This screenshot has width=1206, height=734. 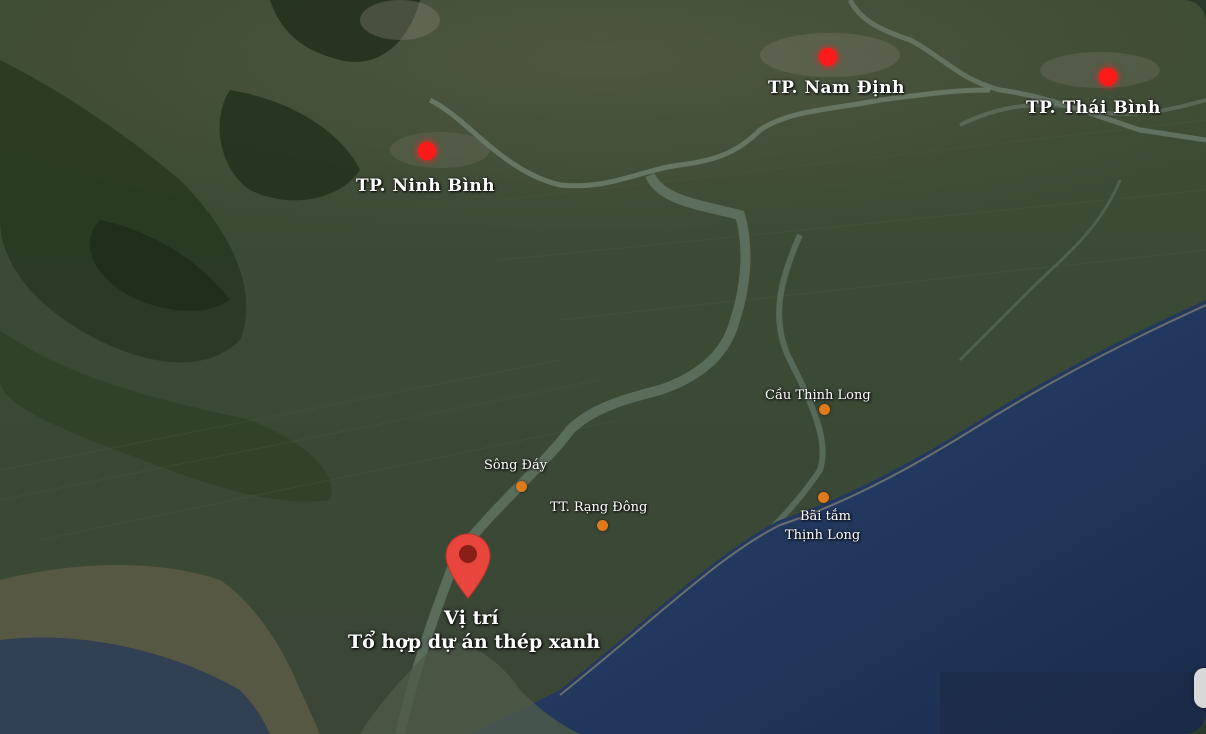 I want to click on city-label-ninh-binh: TP. Ninh Bình, so click(x=426, y=186).